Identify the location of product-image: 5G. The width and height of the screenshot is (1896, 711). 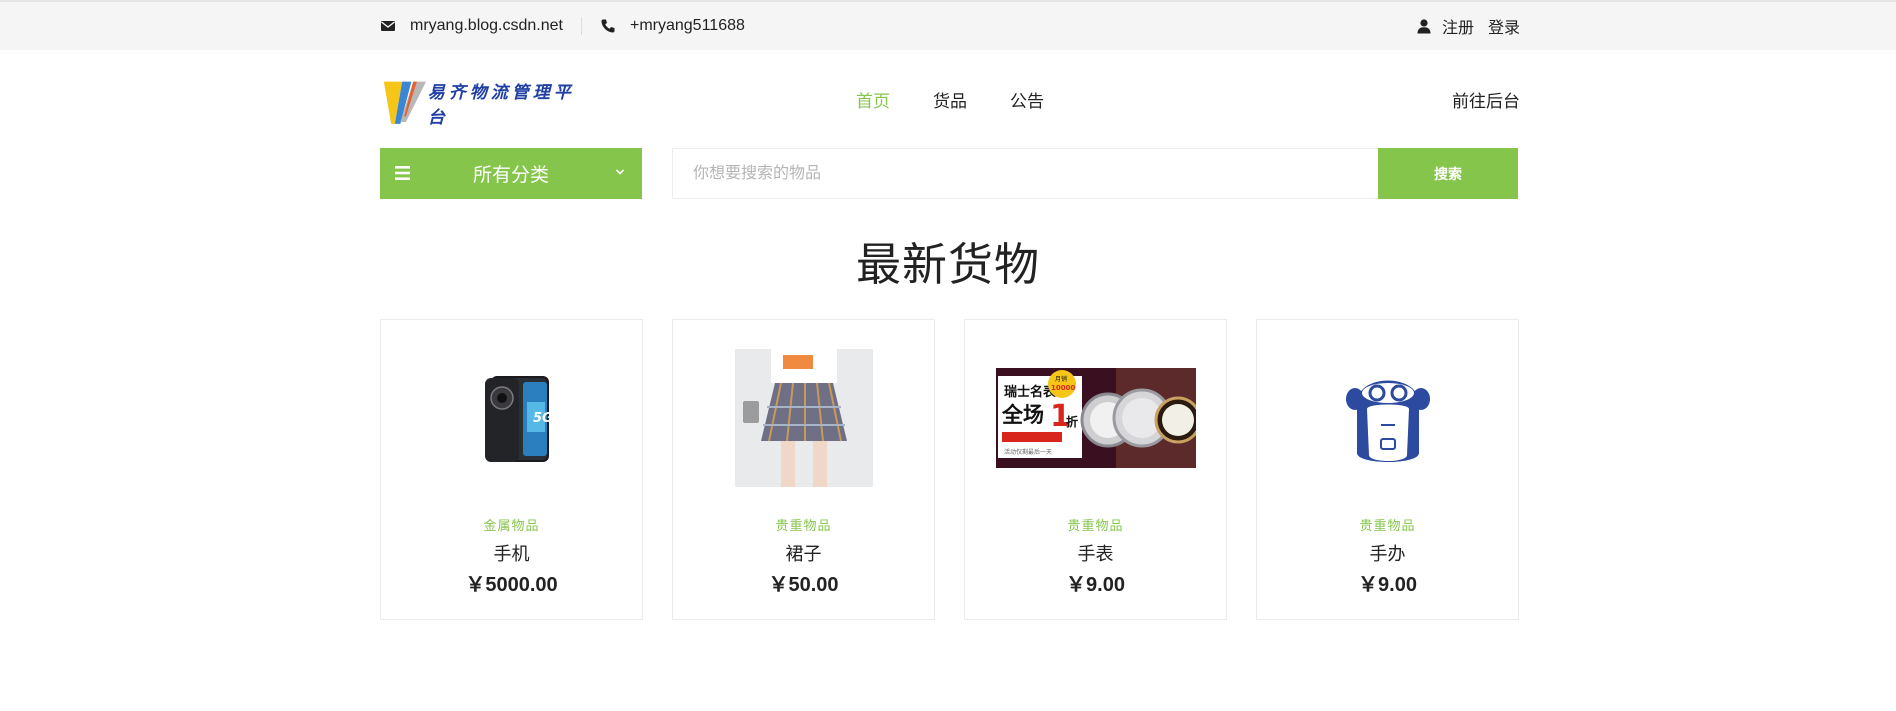
(511, 418).